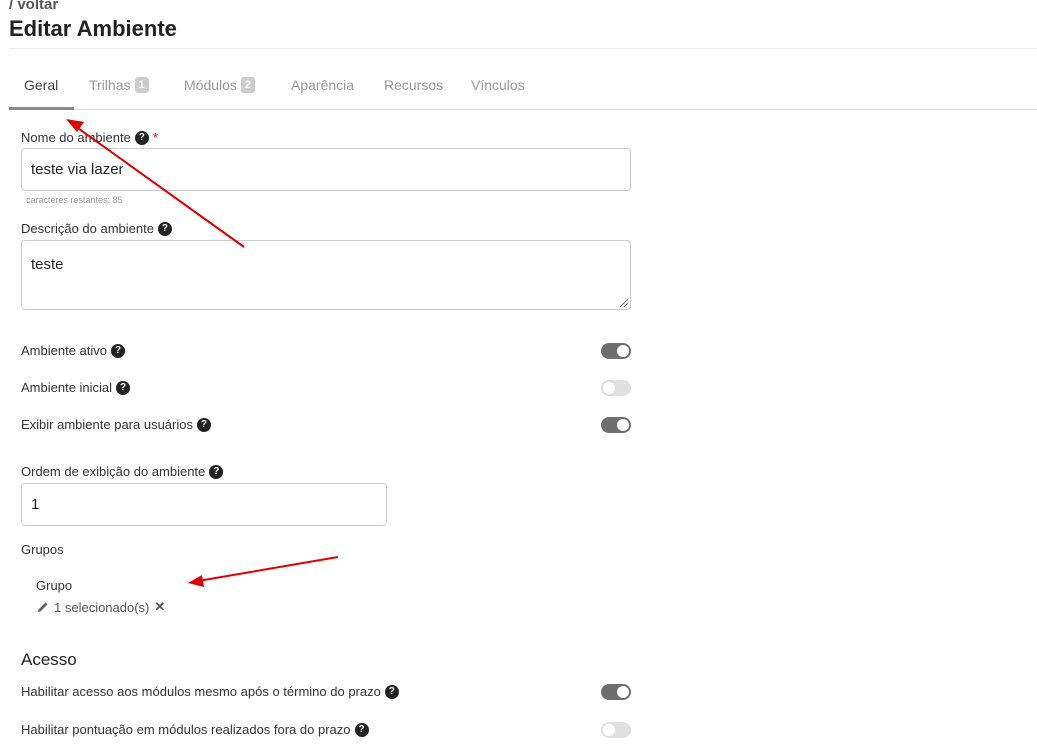 This screenshot has height=748, width=1037. I want to click on tab-label: Módulos, so click(210, 85).